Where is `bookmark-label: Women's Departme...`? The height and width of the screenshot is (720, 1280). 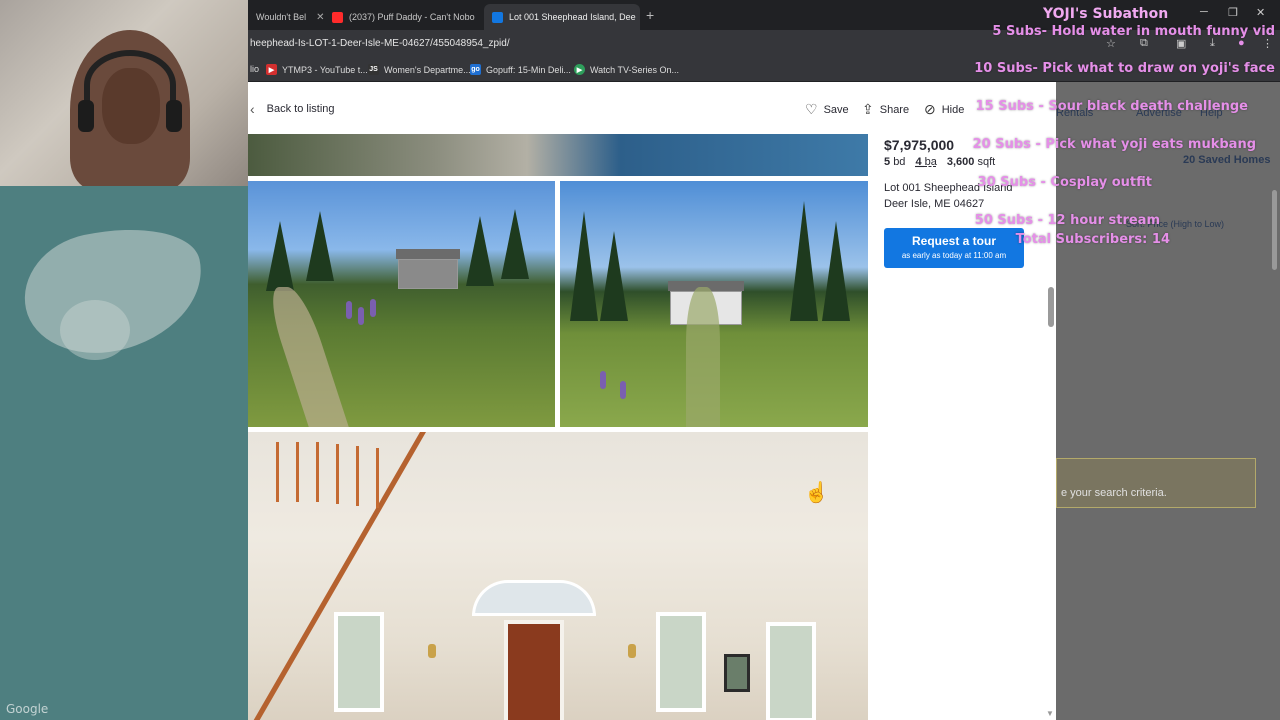 bookmark-label: Women's Departme... is located at coordinates (427, 69).